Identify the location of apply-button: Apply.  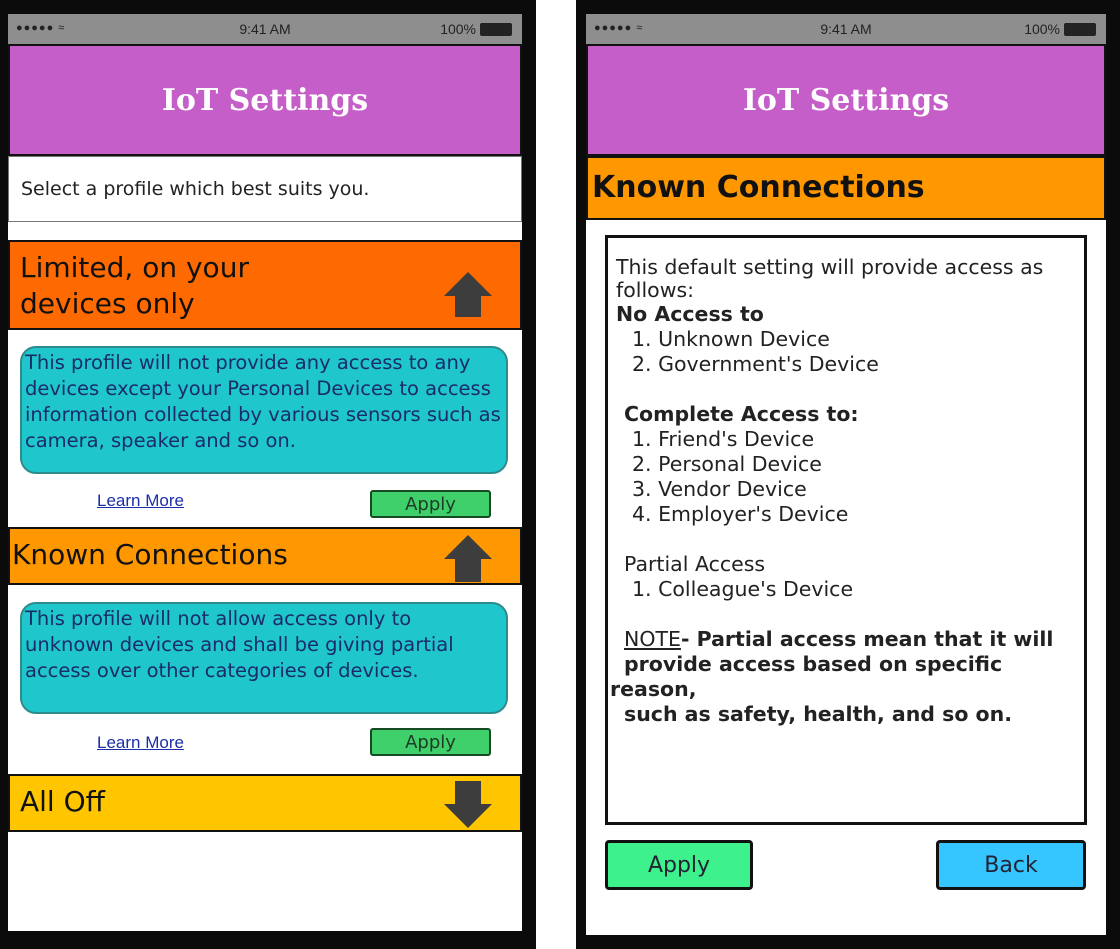
(679, 865).